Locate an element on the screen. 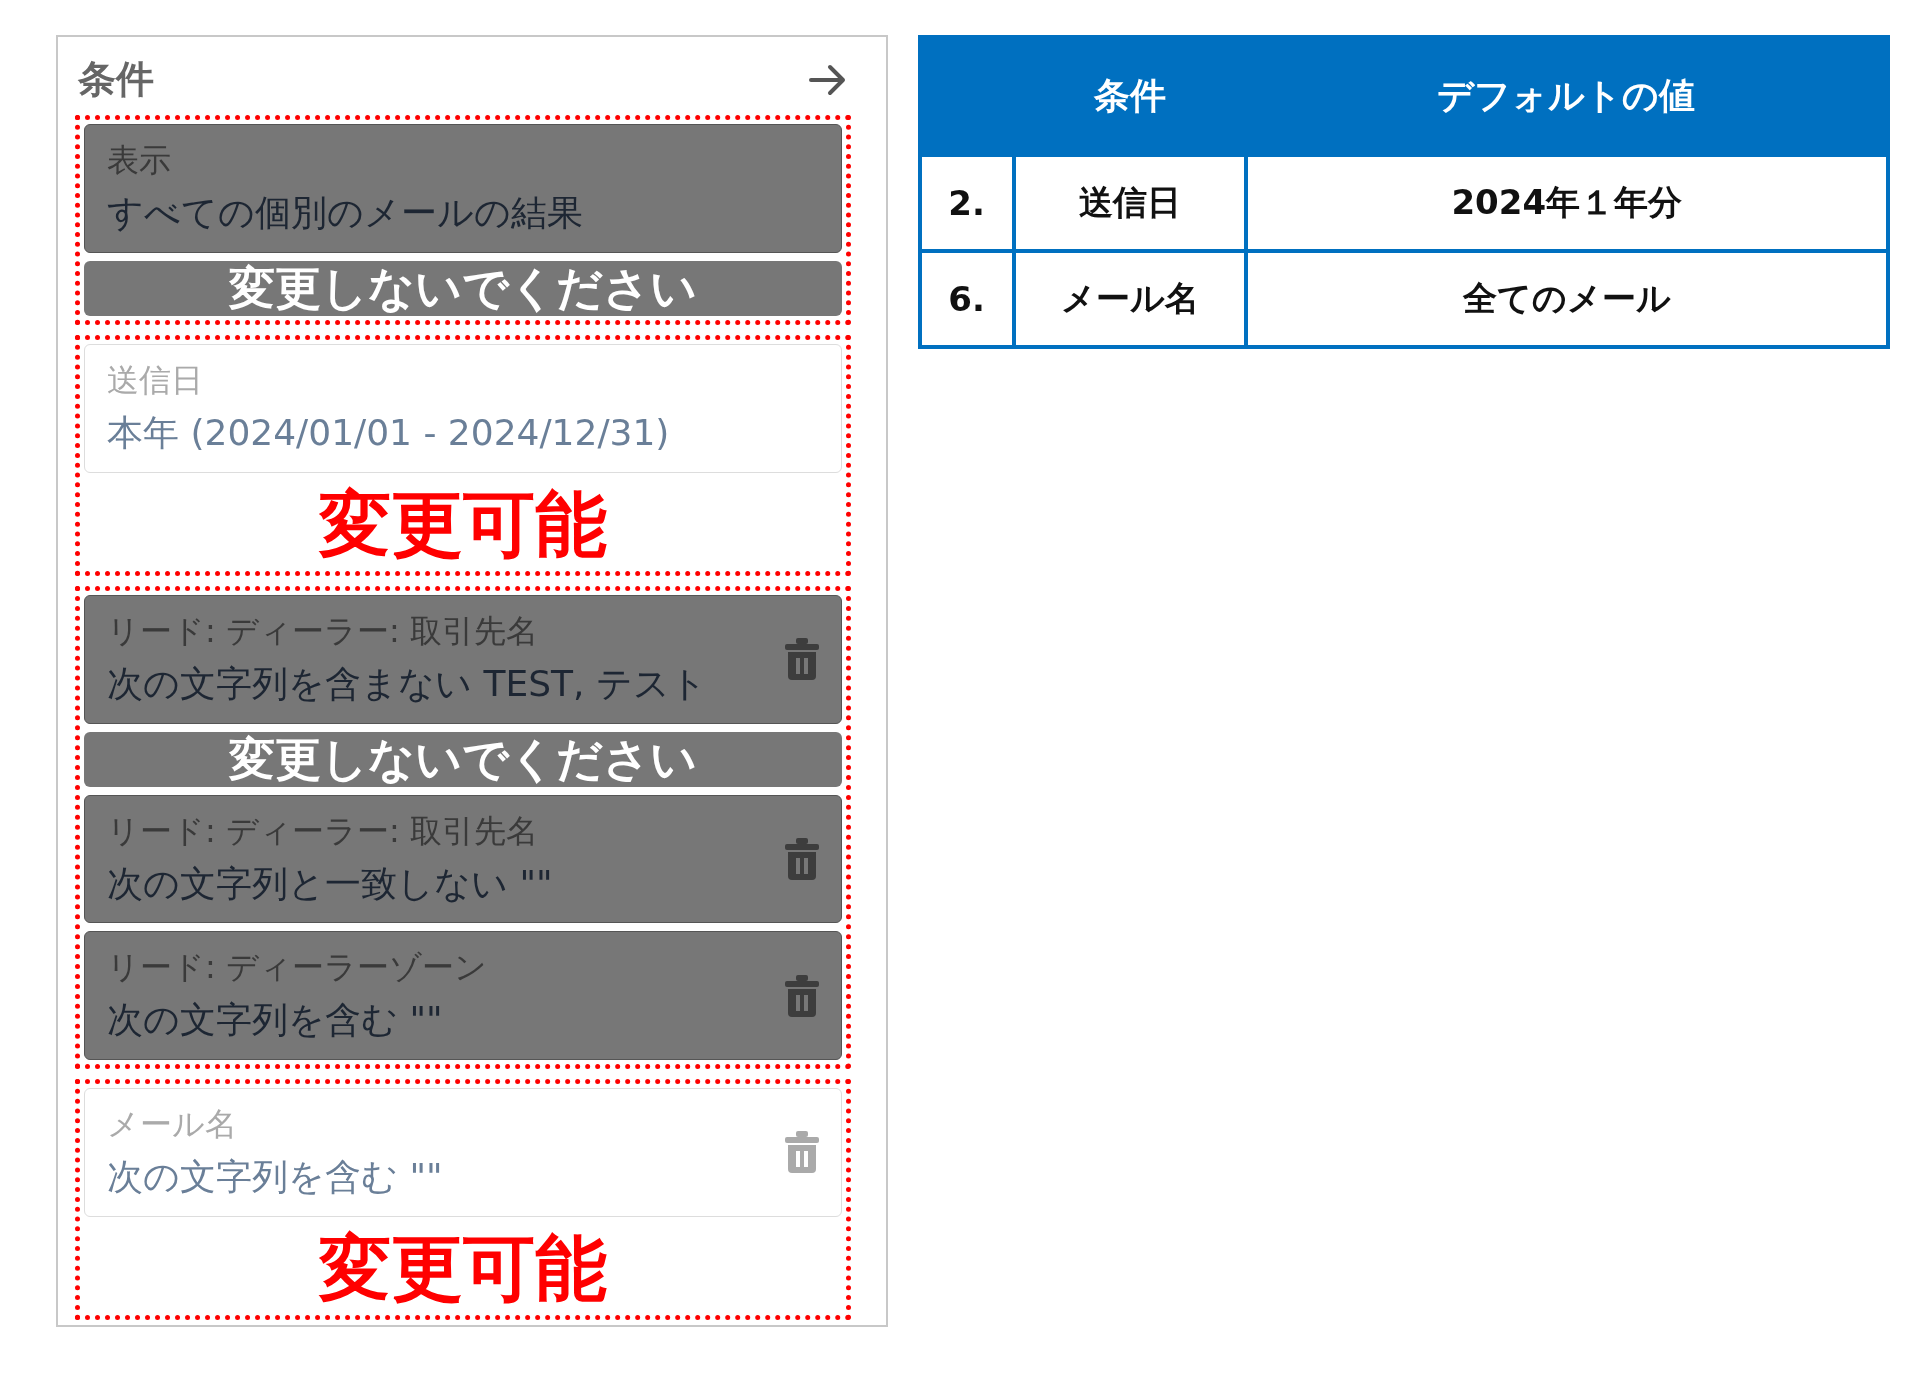 This screenshot has width=1920, height=1378. column-header: デフォルトの値 is located at coordinates (1566, 96).